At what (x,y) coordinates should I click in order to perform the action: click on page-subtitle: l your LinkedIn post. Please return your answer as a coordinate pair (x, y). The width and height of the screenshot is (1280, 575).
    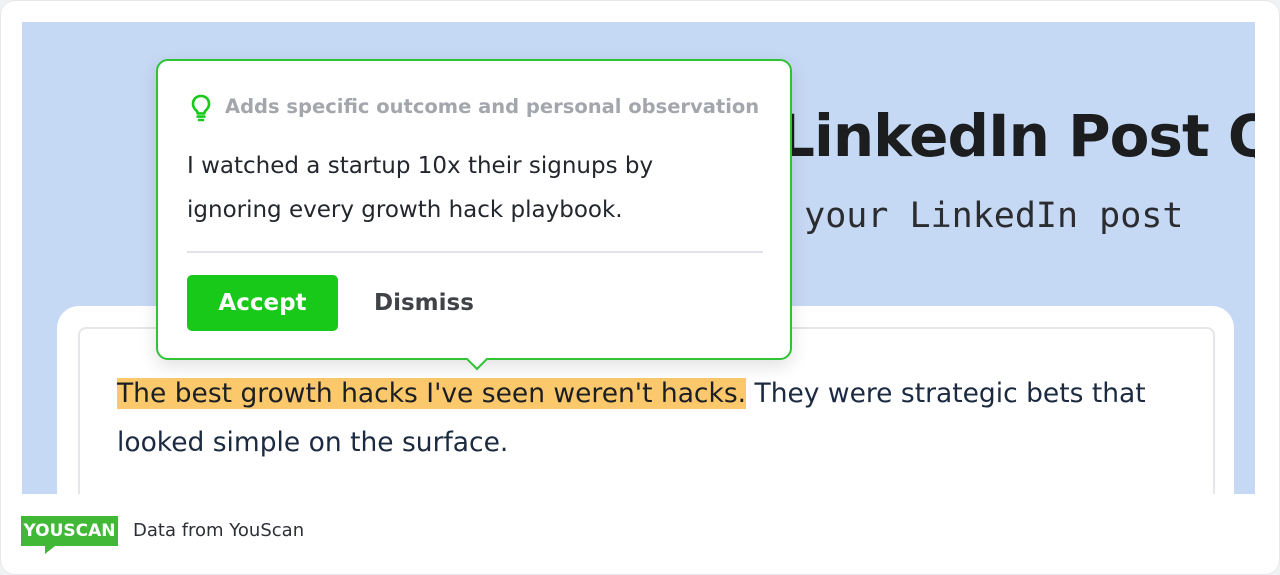
    Looking at the image, I should click on (973, 216).